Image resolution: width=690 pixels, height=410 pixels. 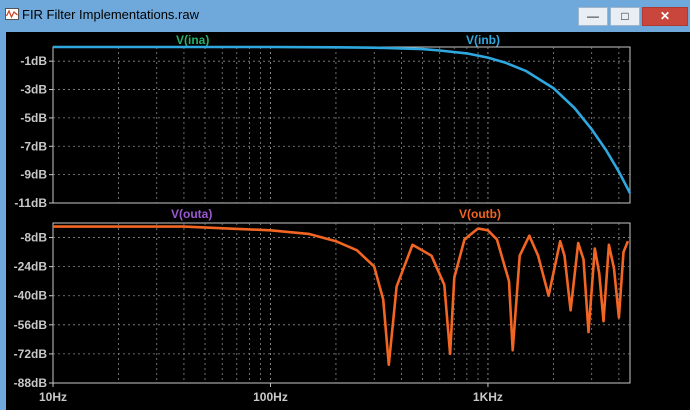 I want to click on y-tick-label: -40dB, so click(x=31, y=296).